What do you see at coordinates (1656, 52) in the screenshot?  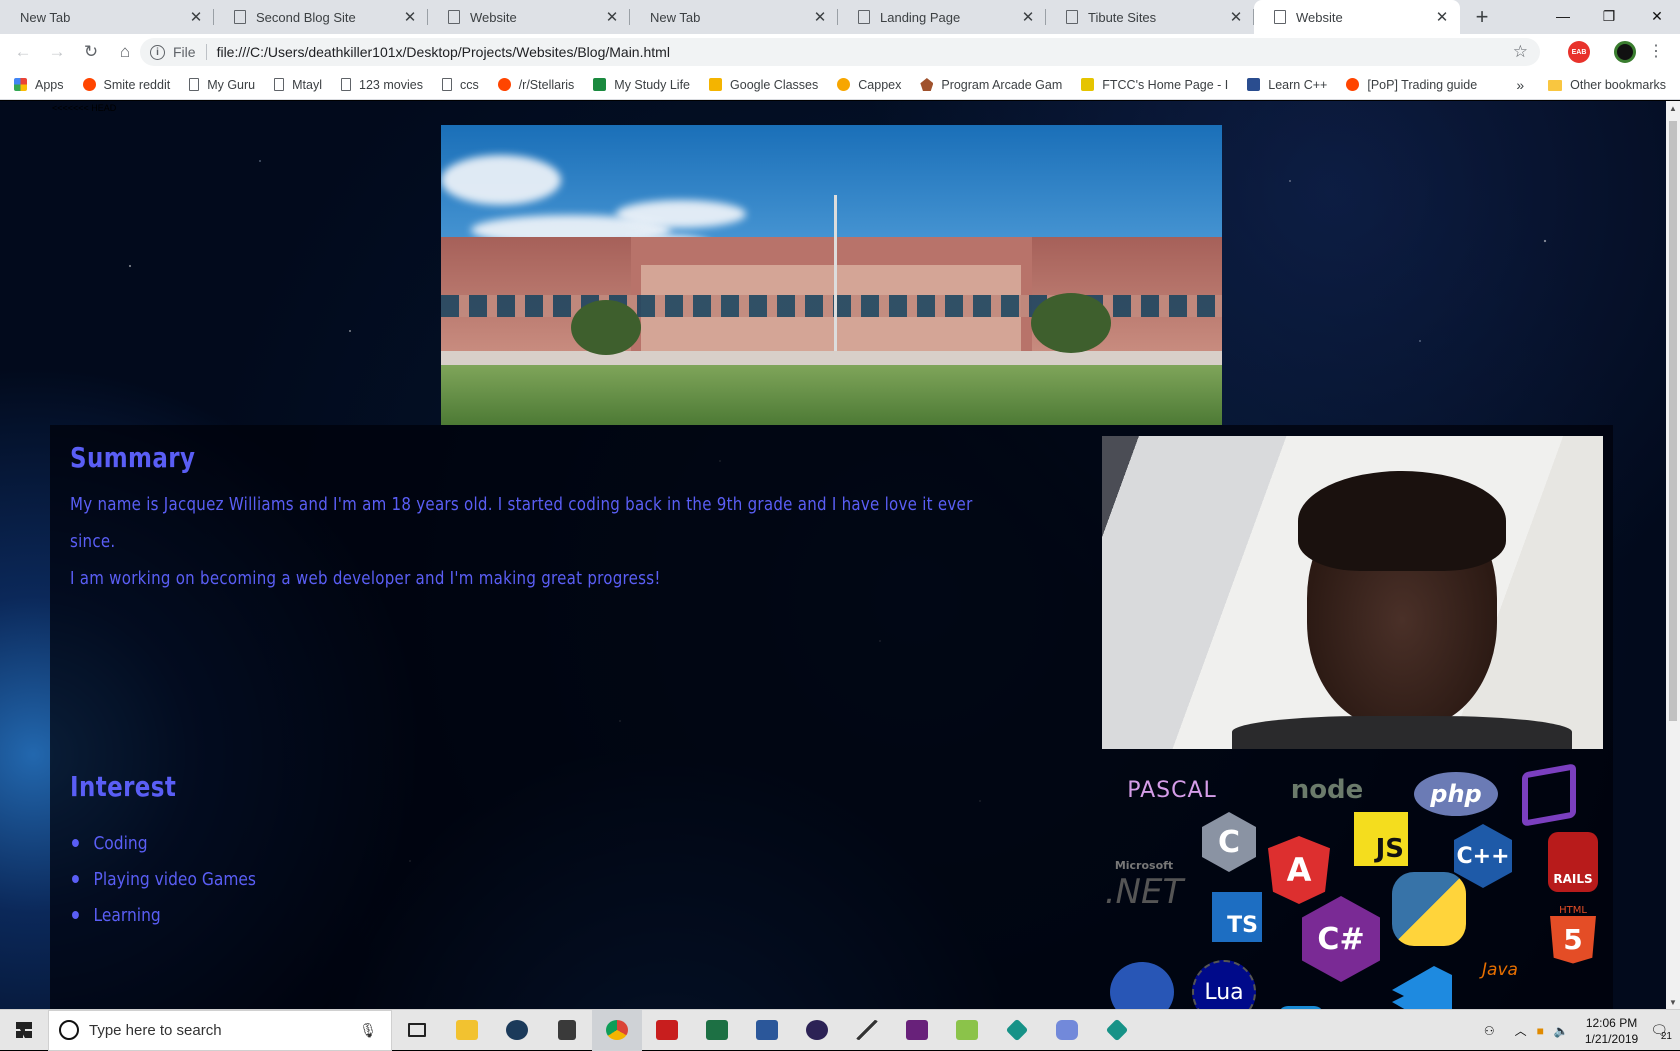 I see `menu-icon: ⋮` at bounding box center [1656, 52].